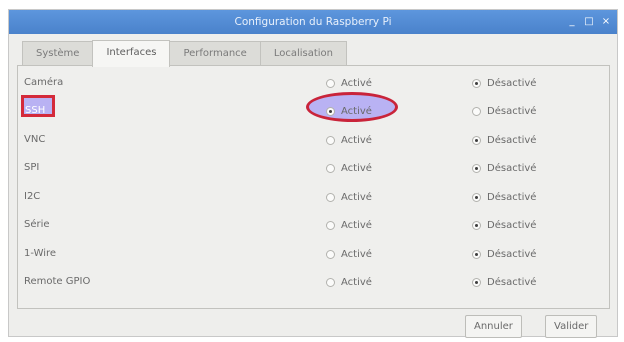 Image resolution: width=624 pixels, height=342 pixels. What do you see at coordinates (58, 53) in the screenshot?
I see `tab-system: Système` at bounding box center [58, 53].